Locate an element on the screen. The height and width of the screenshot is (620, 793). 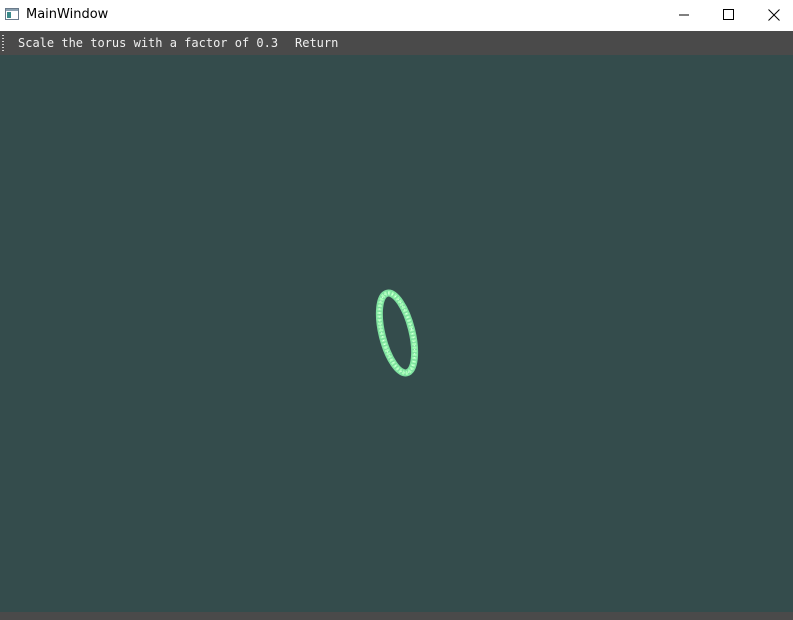
torus is located at coordinates (397, 333).